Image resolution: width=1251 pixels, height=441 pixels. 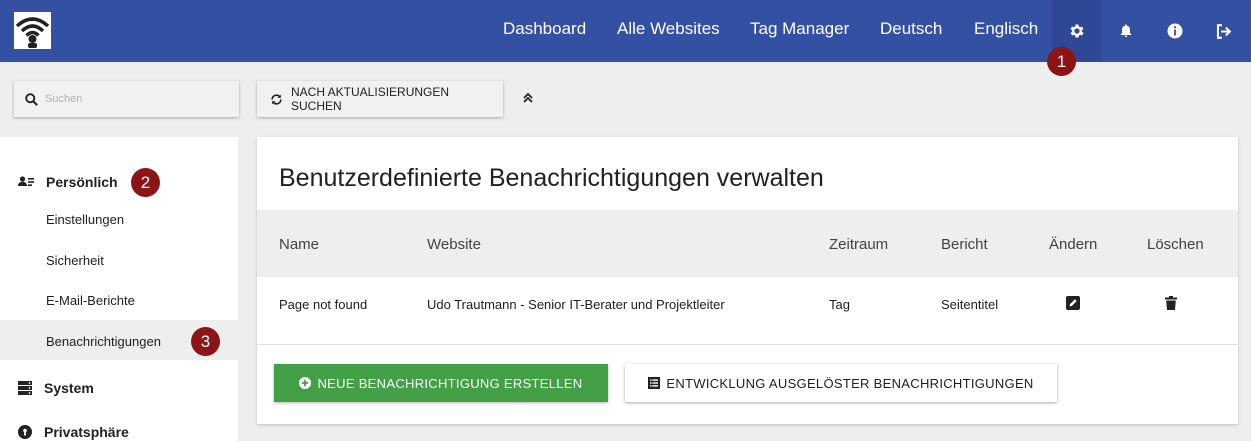 What do you see at coordinates (25, 388) in the screenshot?
I see `server-icon` at bounding box center [25, 388].